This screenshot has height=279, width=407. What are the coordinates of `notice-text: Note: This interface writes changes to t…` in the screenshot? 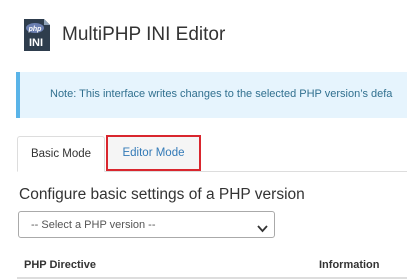 It's located at (221, 94).